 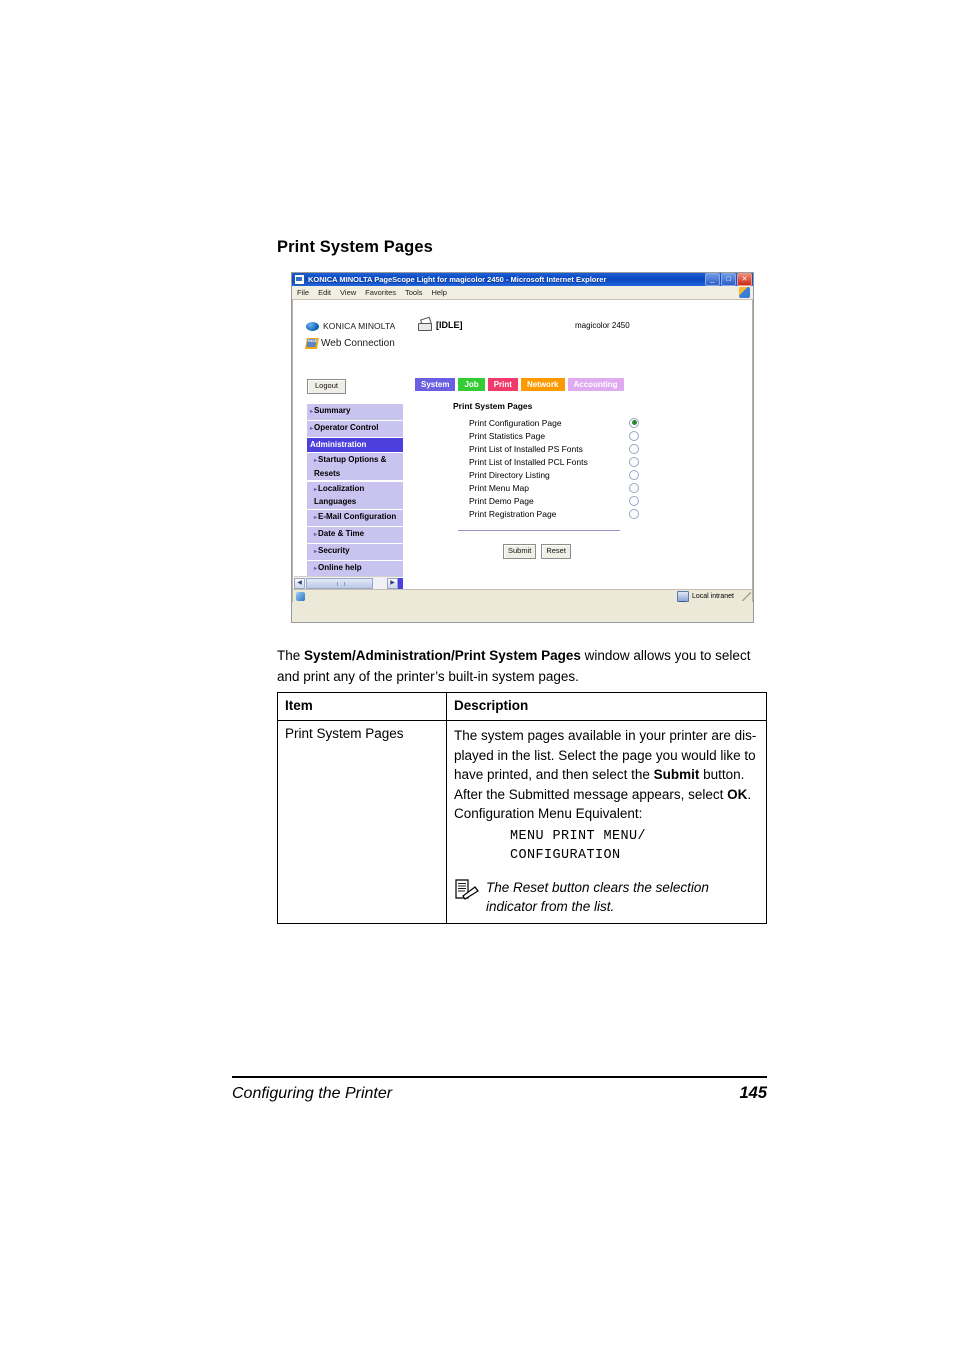 I want to click on page-footer: Configuring the Printer 145, so click(x=499, y=1093).